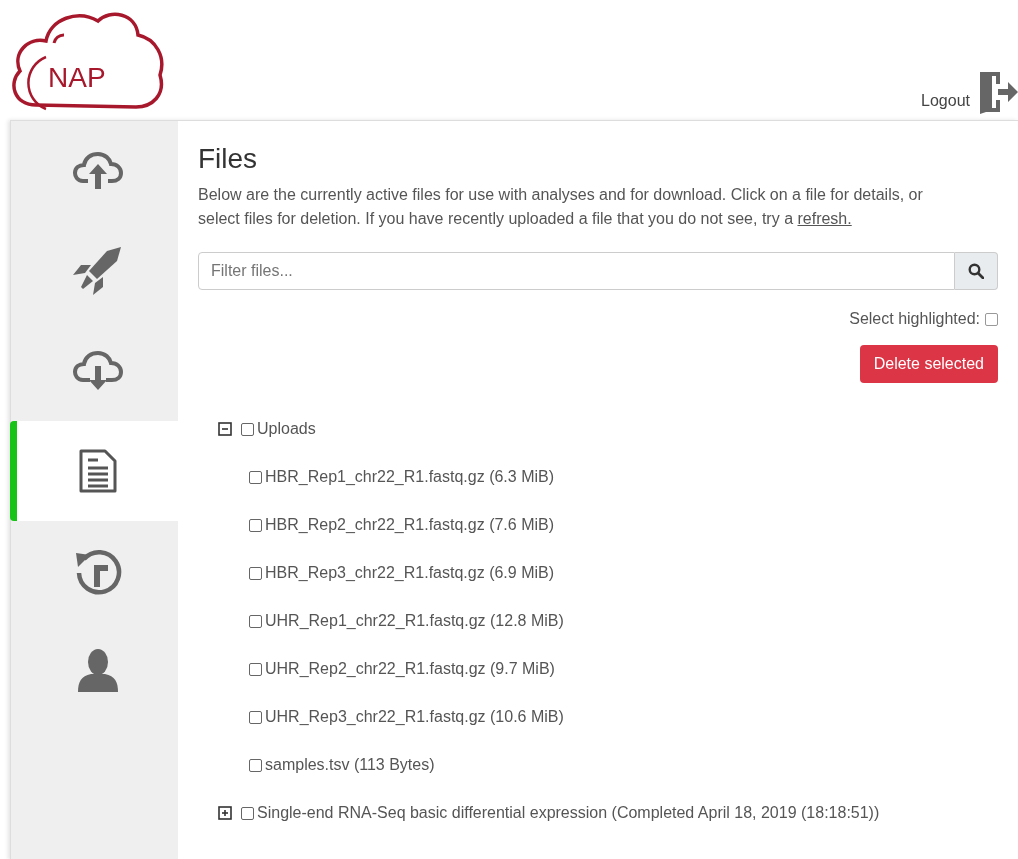 This screenshot has height=859, width=1018. What do you see at coordinates (350, 765) in the screenshot?
I see `file-name: samples.tsv (113 Bytes)` at bounding box center [350, 765].